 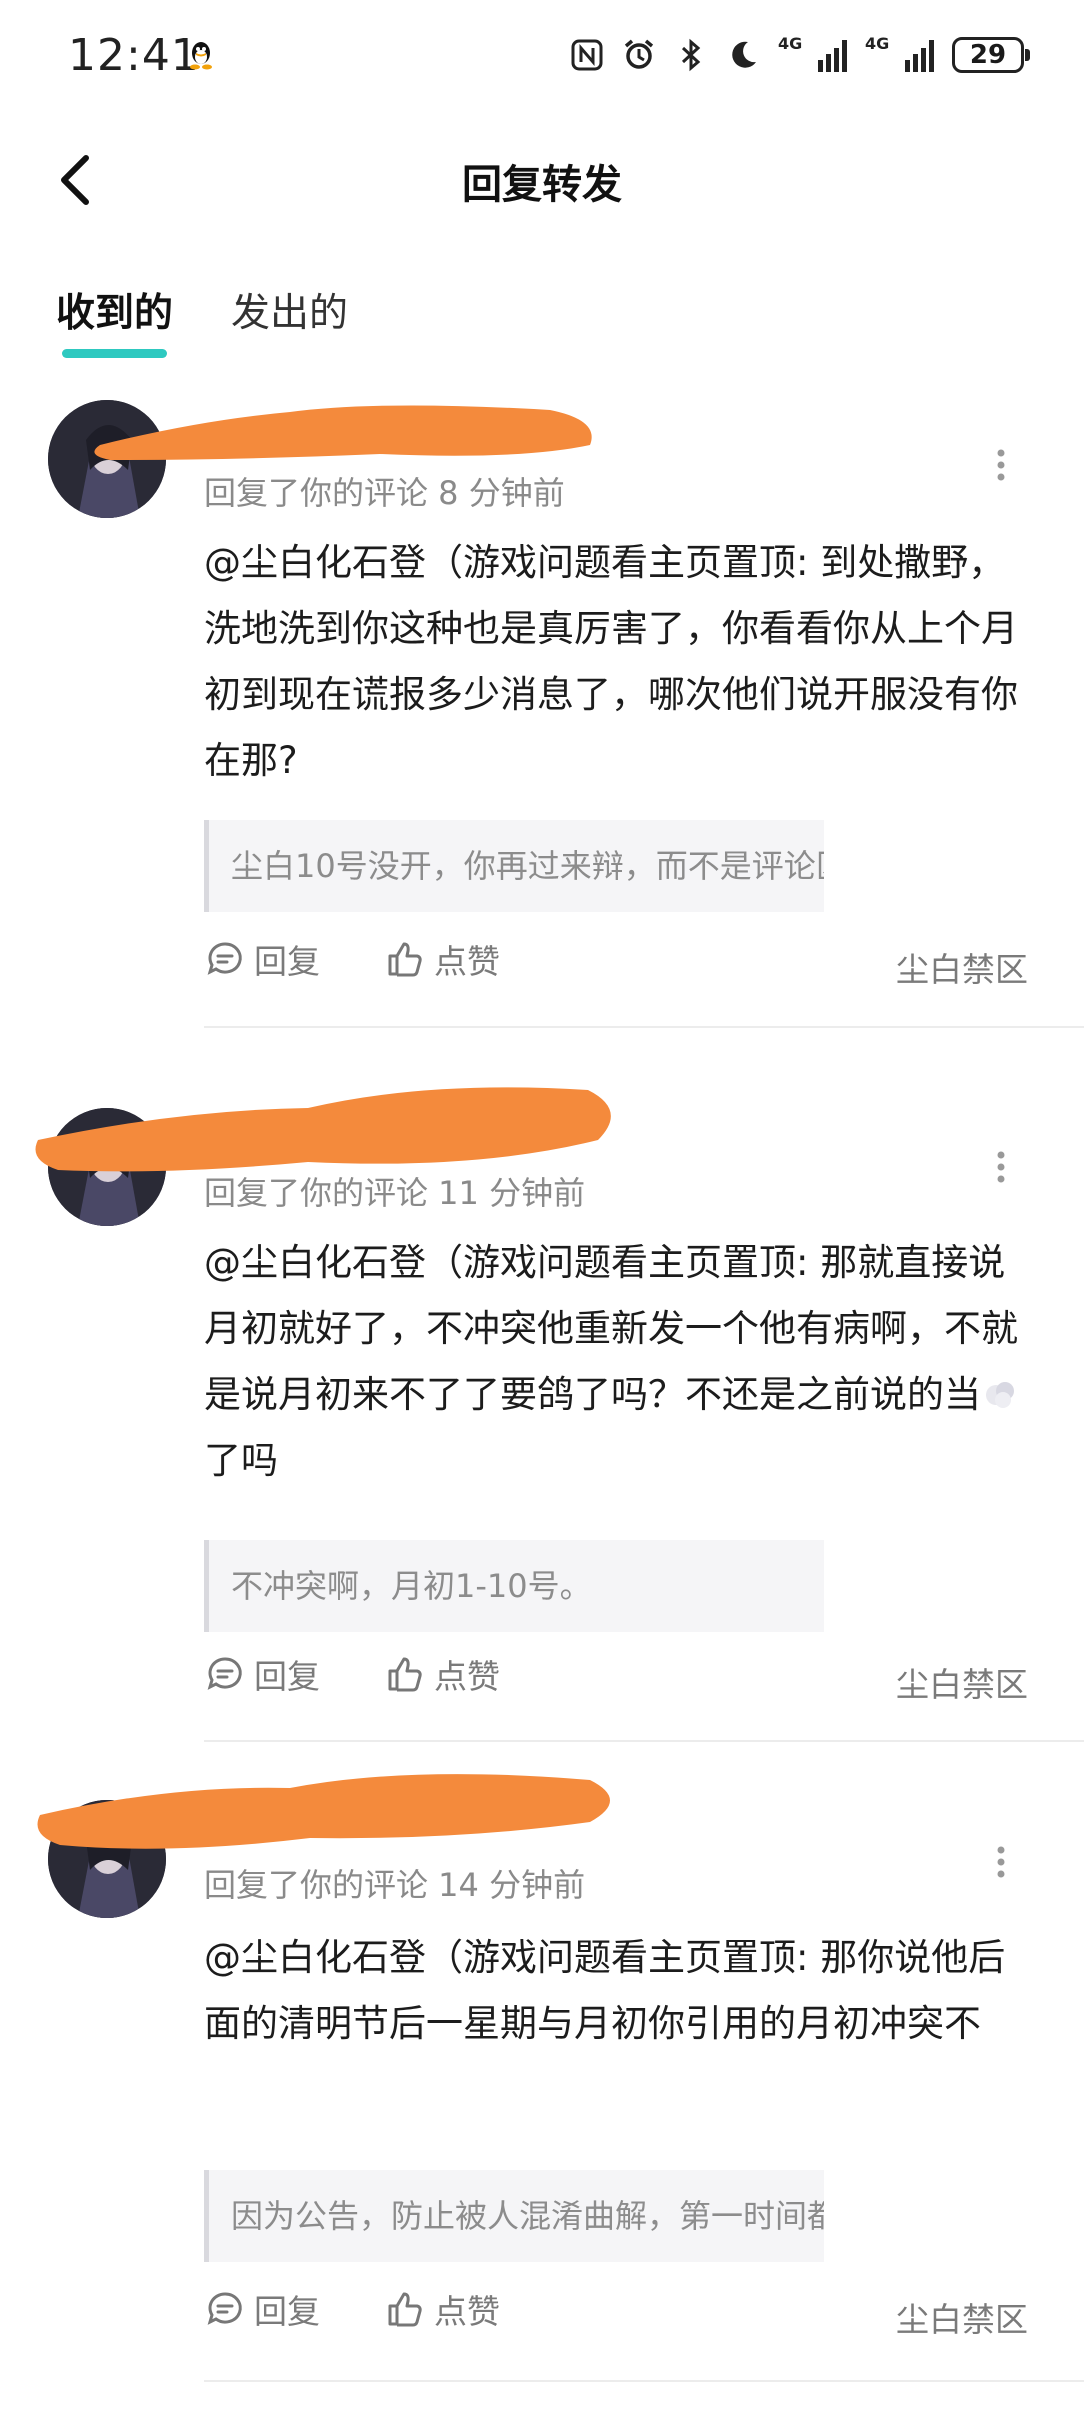 What do you see at coordinates (289, 317) in the screenshot?
I see `tab-sent: 发出的` at bounding box center [289, 317].